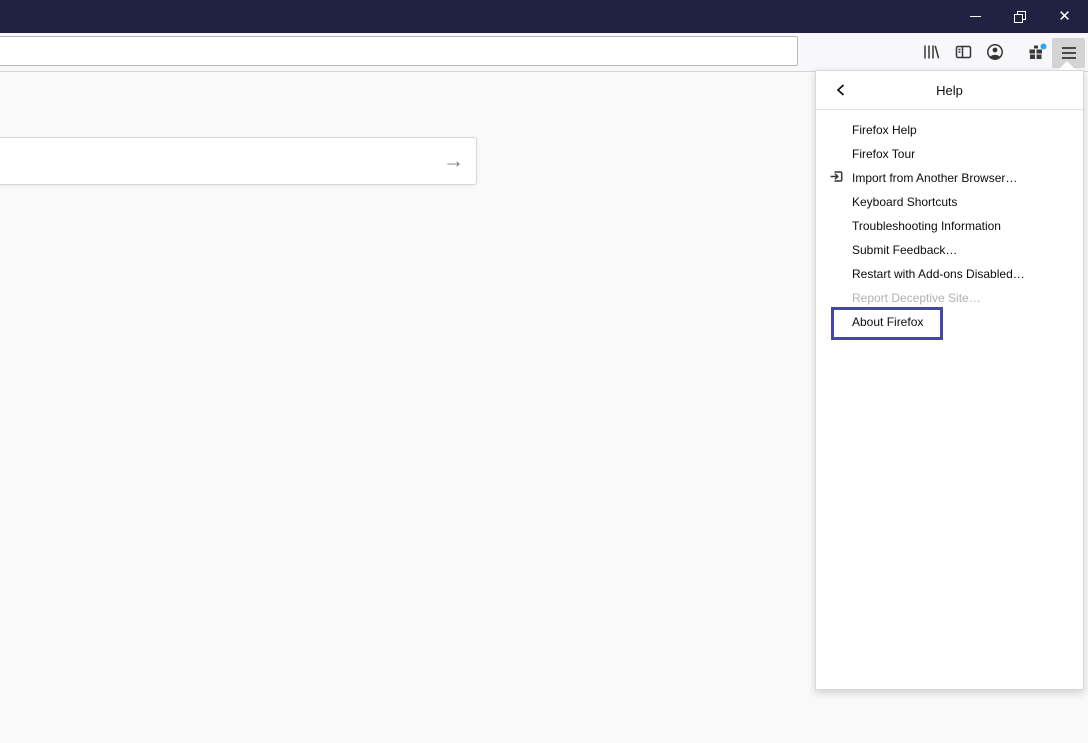  I want to click on restore-button, so click(1019, 16).